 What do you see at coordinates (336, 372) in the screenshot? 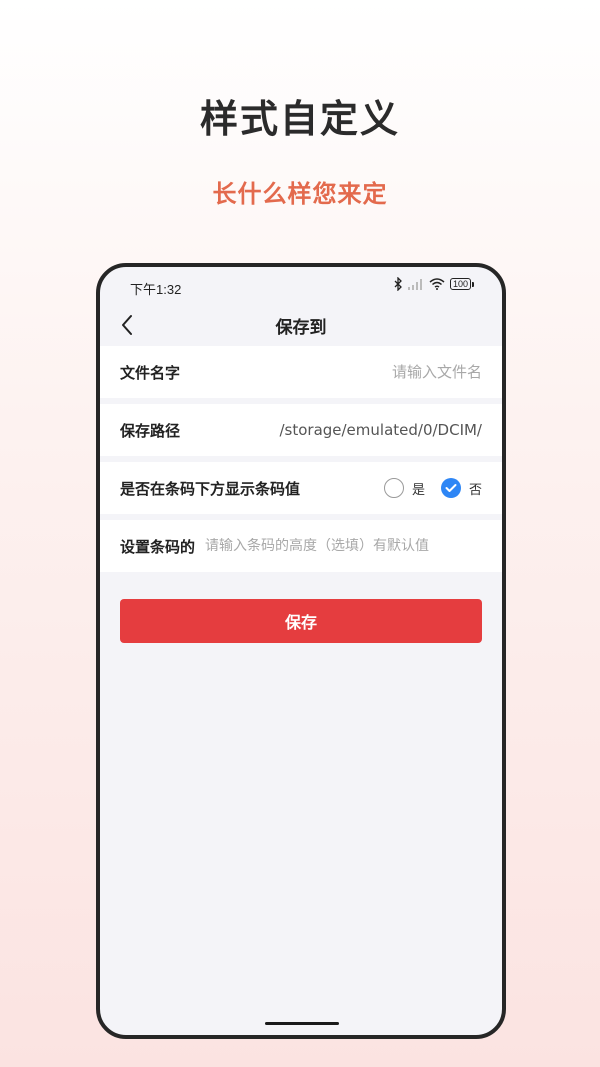
I see `file-name-input` at bounding box center [336, 372].